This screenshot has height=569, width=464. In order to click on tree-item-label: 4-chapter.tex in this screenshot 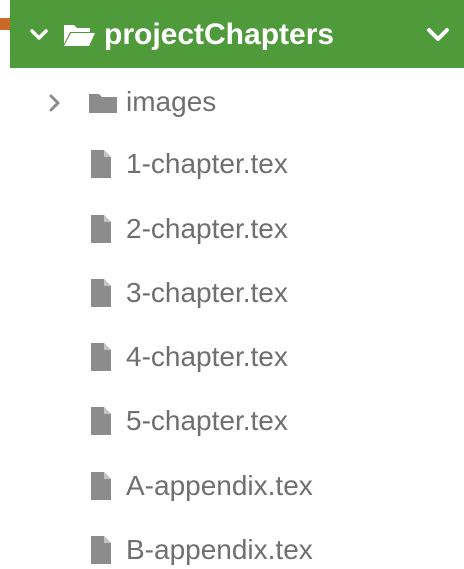, I will do `click(207, 356)`.